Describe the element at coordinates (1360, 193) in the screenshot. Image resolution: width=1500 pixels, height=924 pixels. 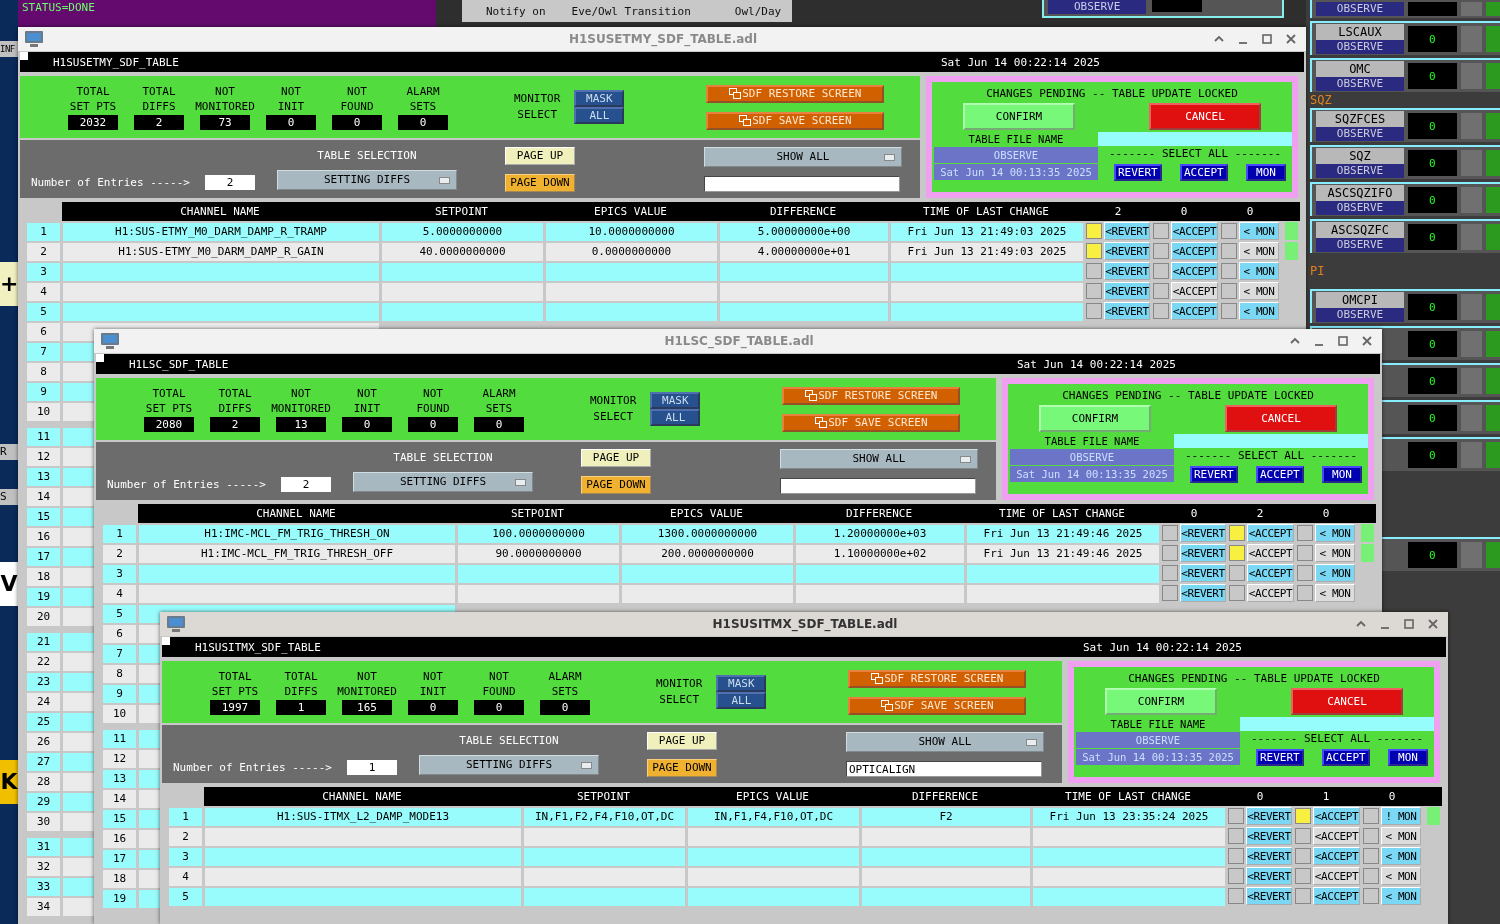
I see `node-button: ASCSQZIFO` at that location.